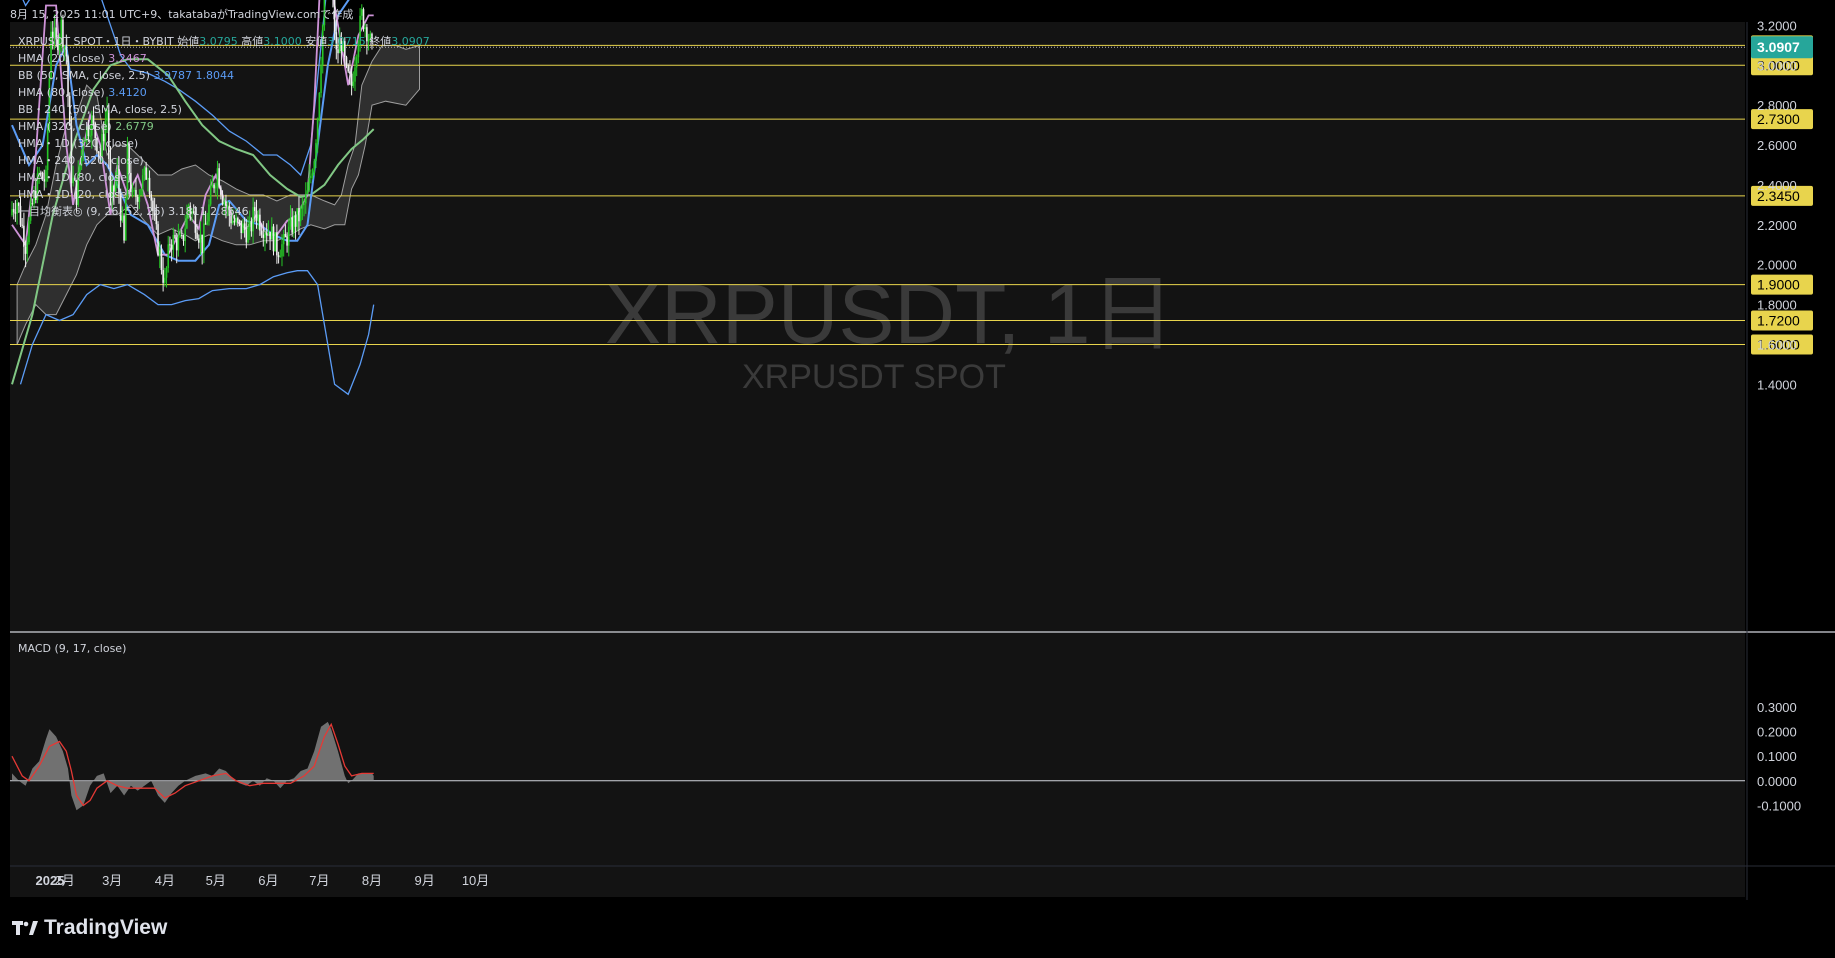  What do you see at coordinates (1777, 25) in the screenshot?
I see `price-tick-label: 3.2000` at bounding box center [1777, 25].